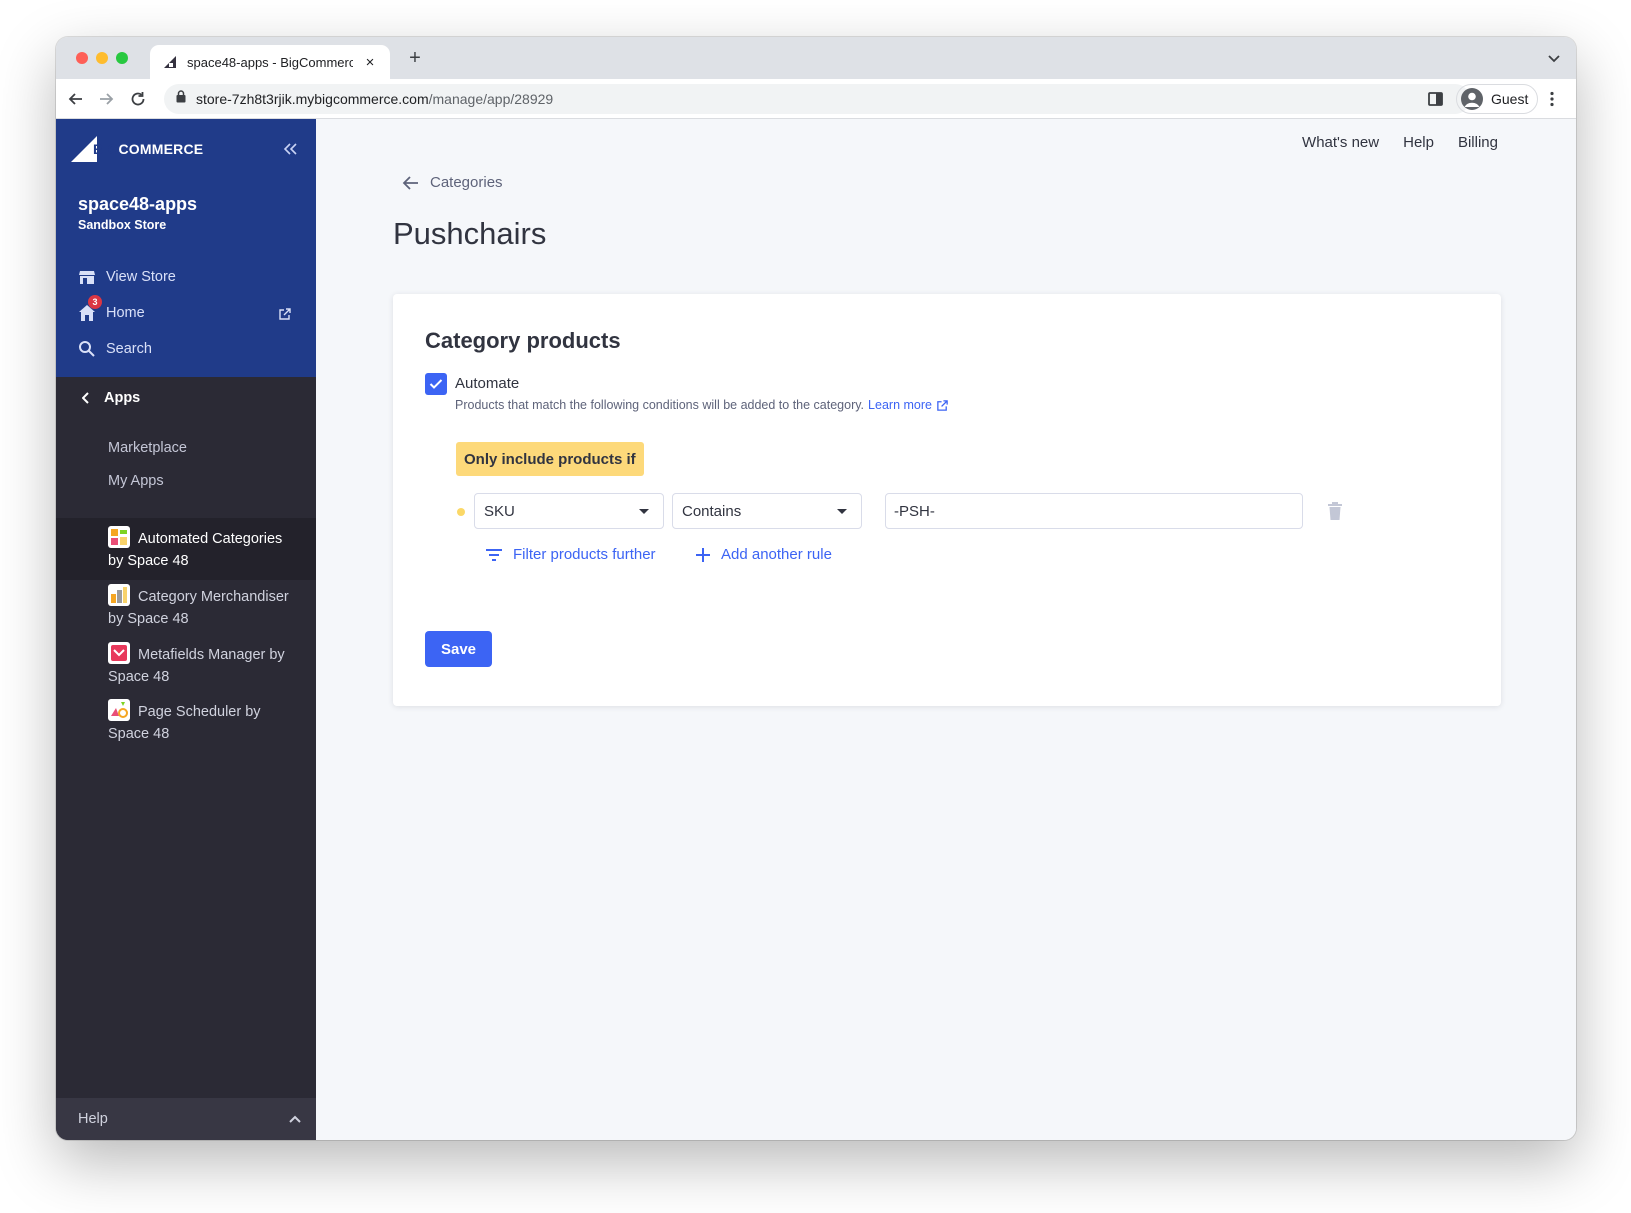  I want to click on sidebar-item-label: Home, so click(125, 313).